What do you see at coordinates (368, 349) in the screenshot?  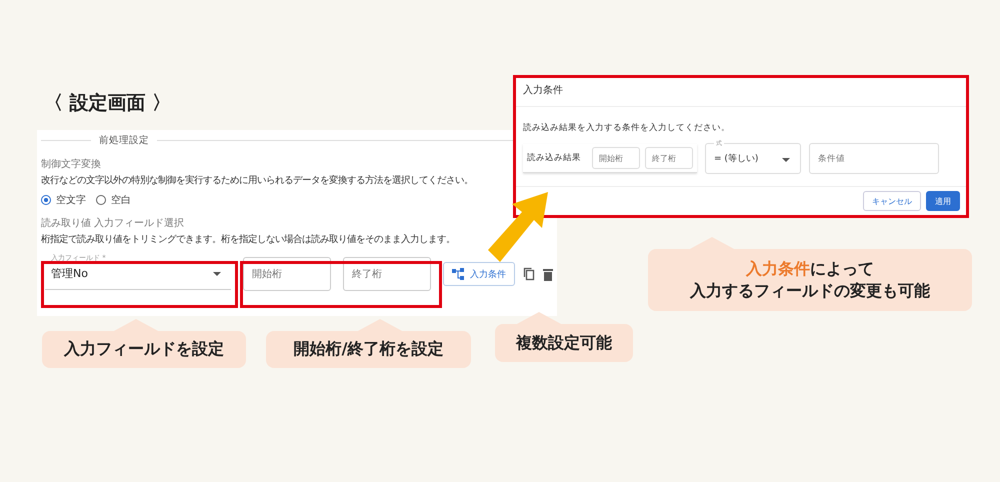 I see `callout: 開始桁/終了桁を設定` at bounding box center [368, 349].